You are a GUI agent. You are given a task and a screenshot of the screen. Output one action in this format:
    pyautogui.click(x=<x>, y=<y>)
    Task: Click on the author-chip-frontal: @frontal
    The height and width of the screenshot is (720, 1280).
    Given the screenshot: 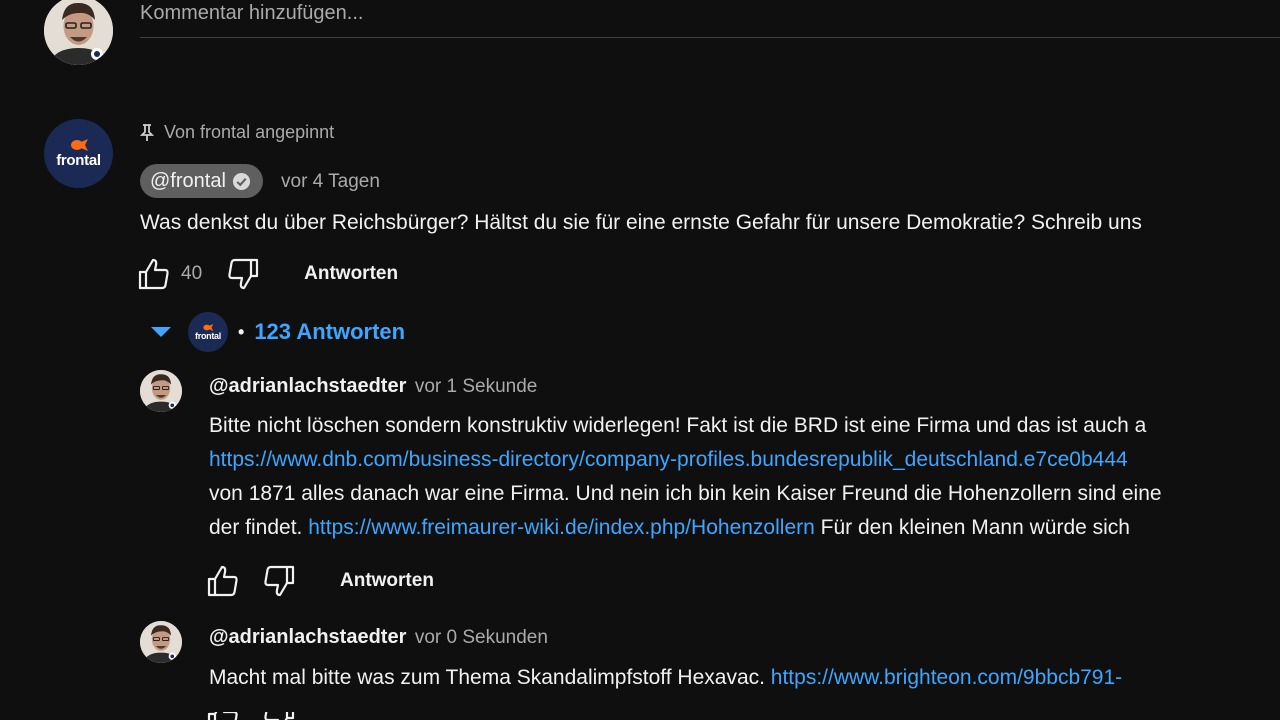 What is the action you would take?
    pyautogui.click(x=201, y=181)
    